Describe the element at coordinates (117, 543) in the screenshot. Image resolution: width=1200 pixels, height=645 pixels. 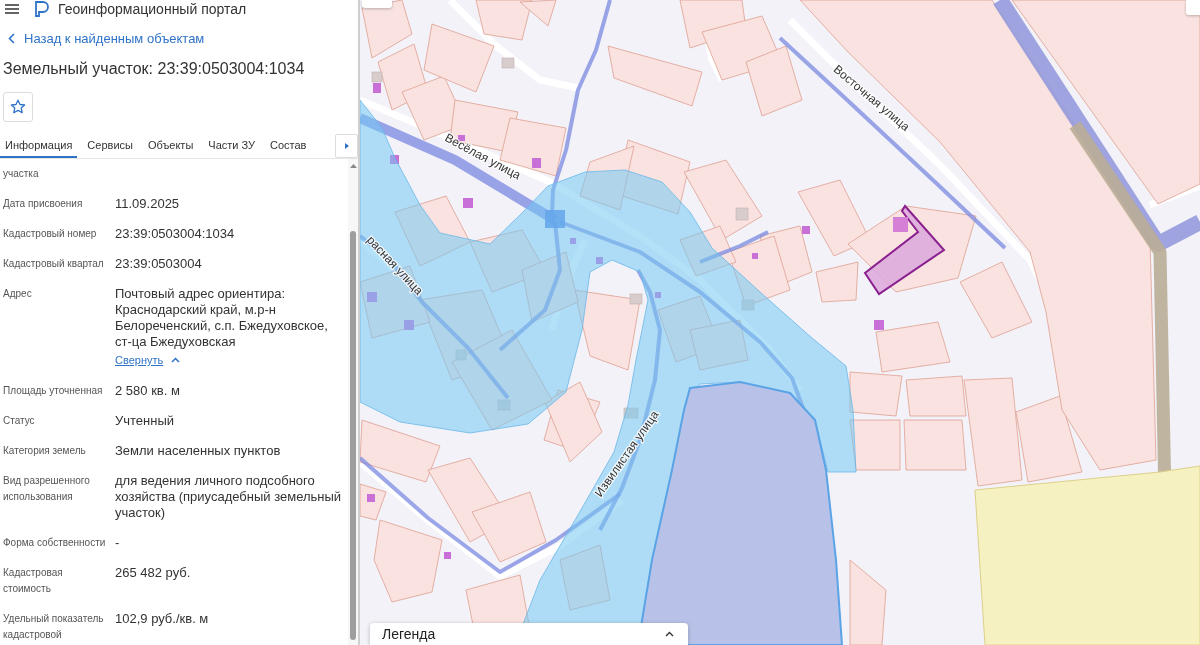
I see `property-value: -` at that location.